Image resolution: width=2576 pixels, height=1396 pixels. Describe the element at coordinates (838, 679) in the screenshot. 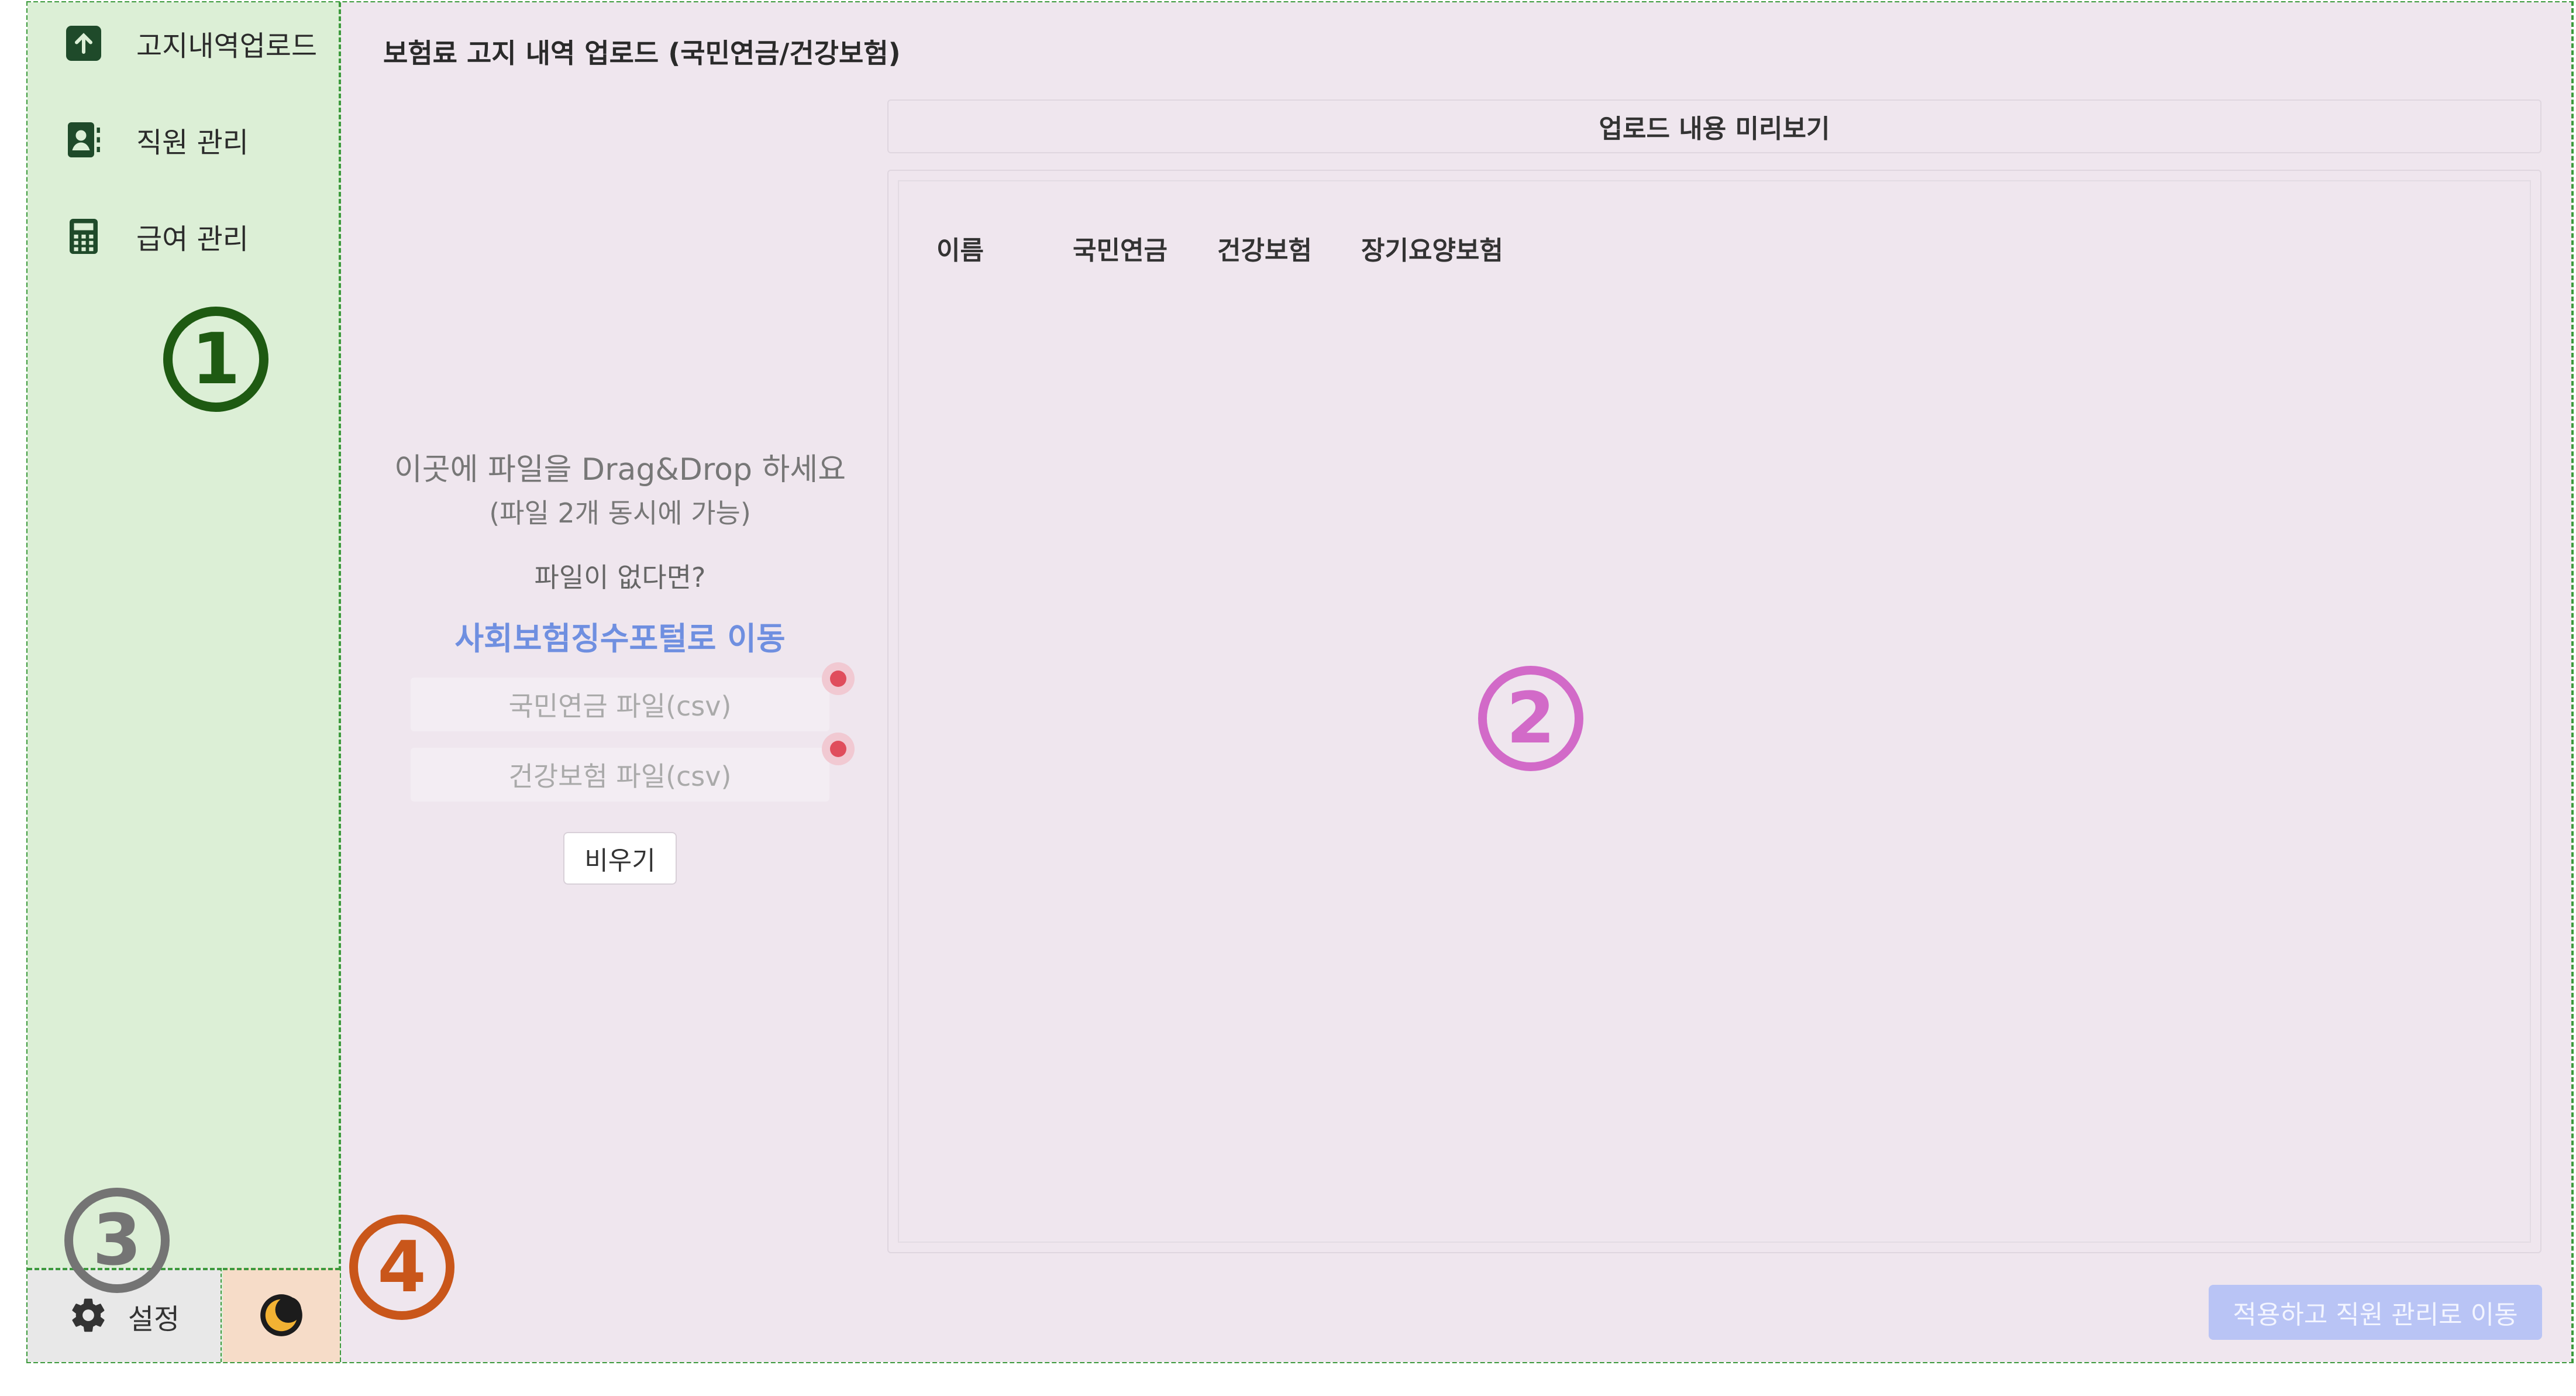

I see `pension-file-status-dot` at that location.